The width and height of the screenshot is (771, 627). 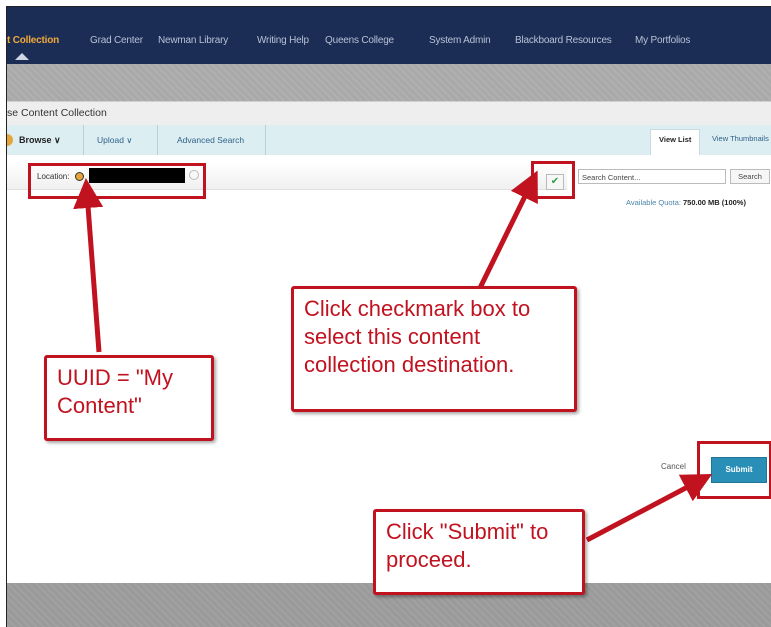 I want to click on checkbox-arrow, so click(x=507, y=231).